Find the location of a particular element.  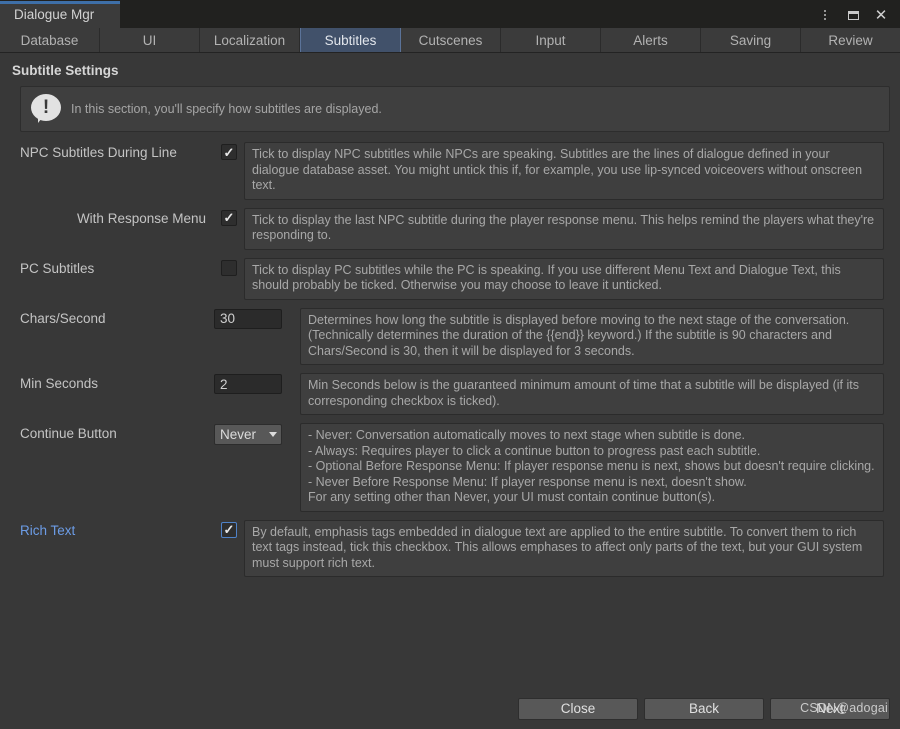

label-pc-subtitles: PC Subtitles is located at coordinates (57, 268).